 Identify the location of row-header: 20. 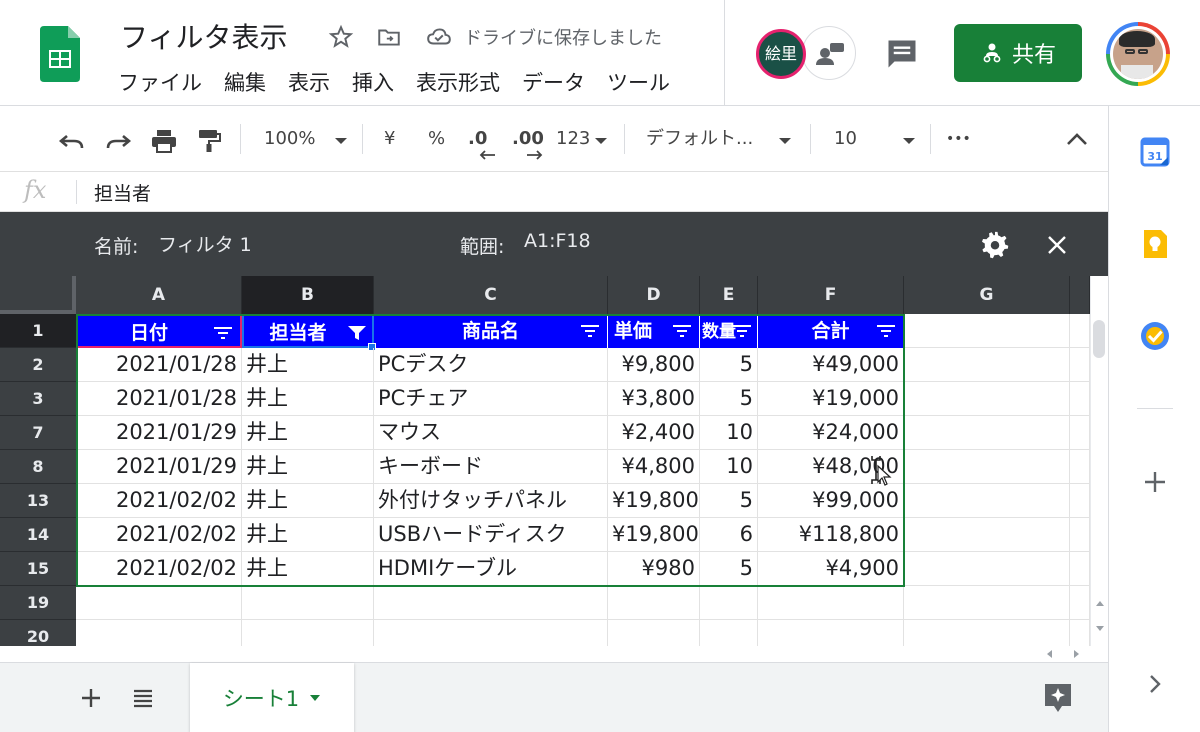
(38, 633).